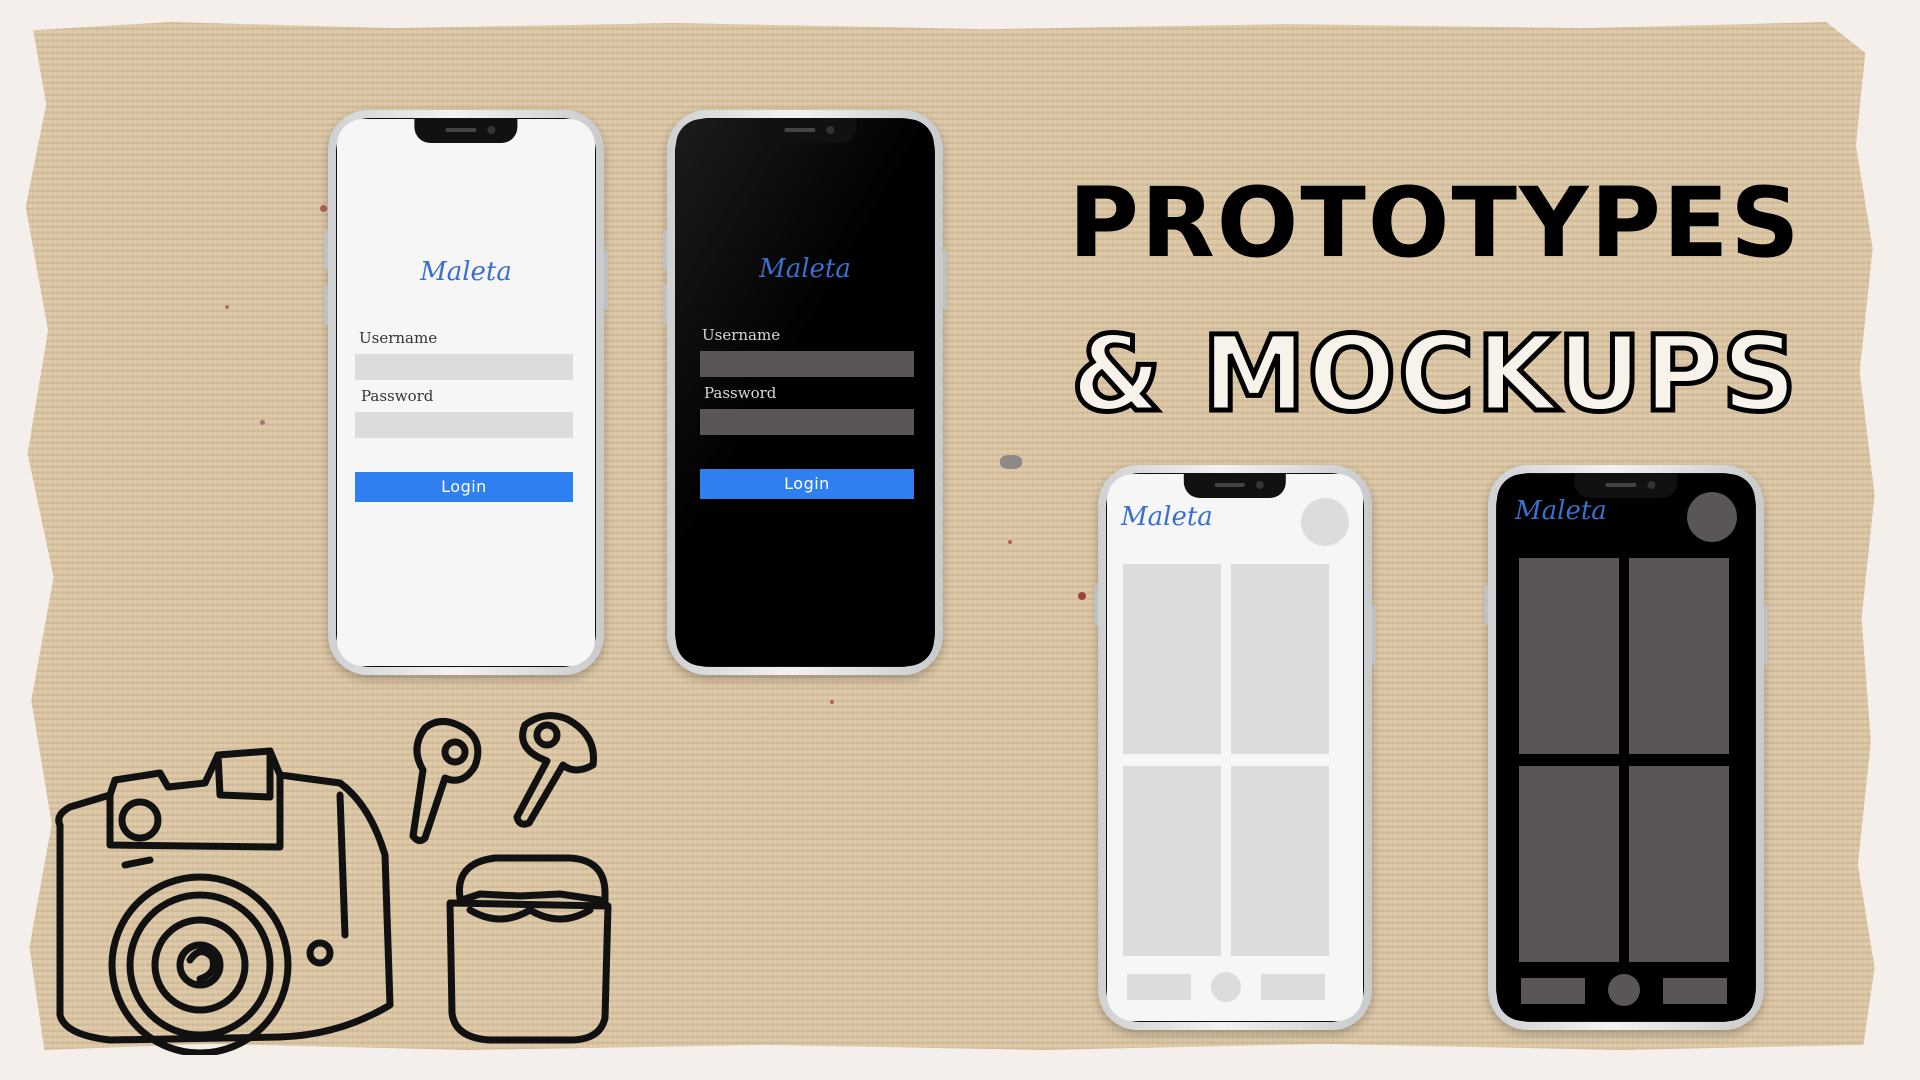 The width and height of the screenshot is (1920, 1080). I want to click on headline-prototypes: PROTOTYPES, so click(1435, 223).